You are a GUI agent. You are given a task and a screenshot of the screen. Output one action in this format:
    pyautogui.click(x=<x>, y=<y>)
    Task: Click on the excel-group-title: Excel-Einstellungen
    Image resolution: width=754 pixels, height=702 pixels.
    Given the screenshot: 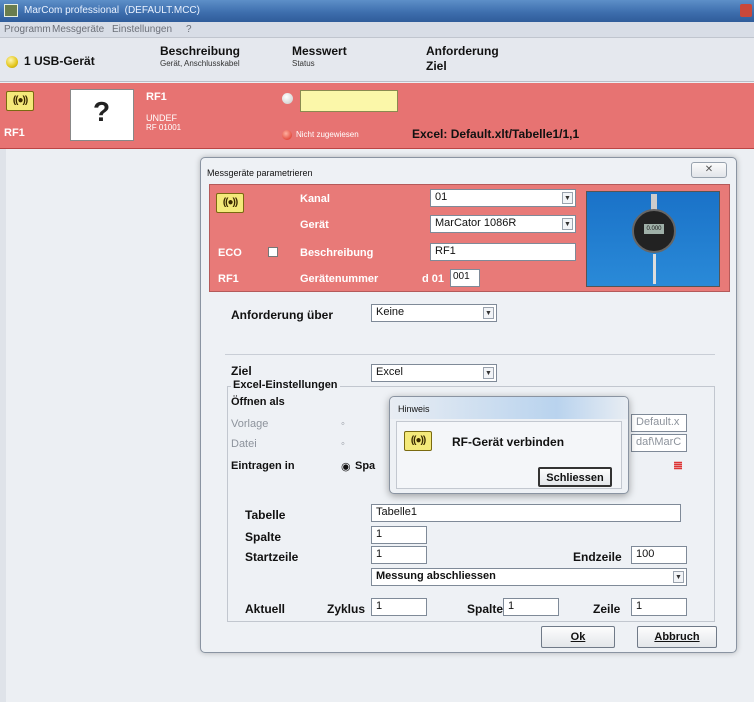 What is the action you would take?
    pyautogui.click(x=285, y=385)
    